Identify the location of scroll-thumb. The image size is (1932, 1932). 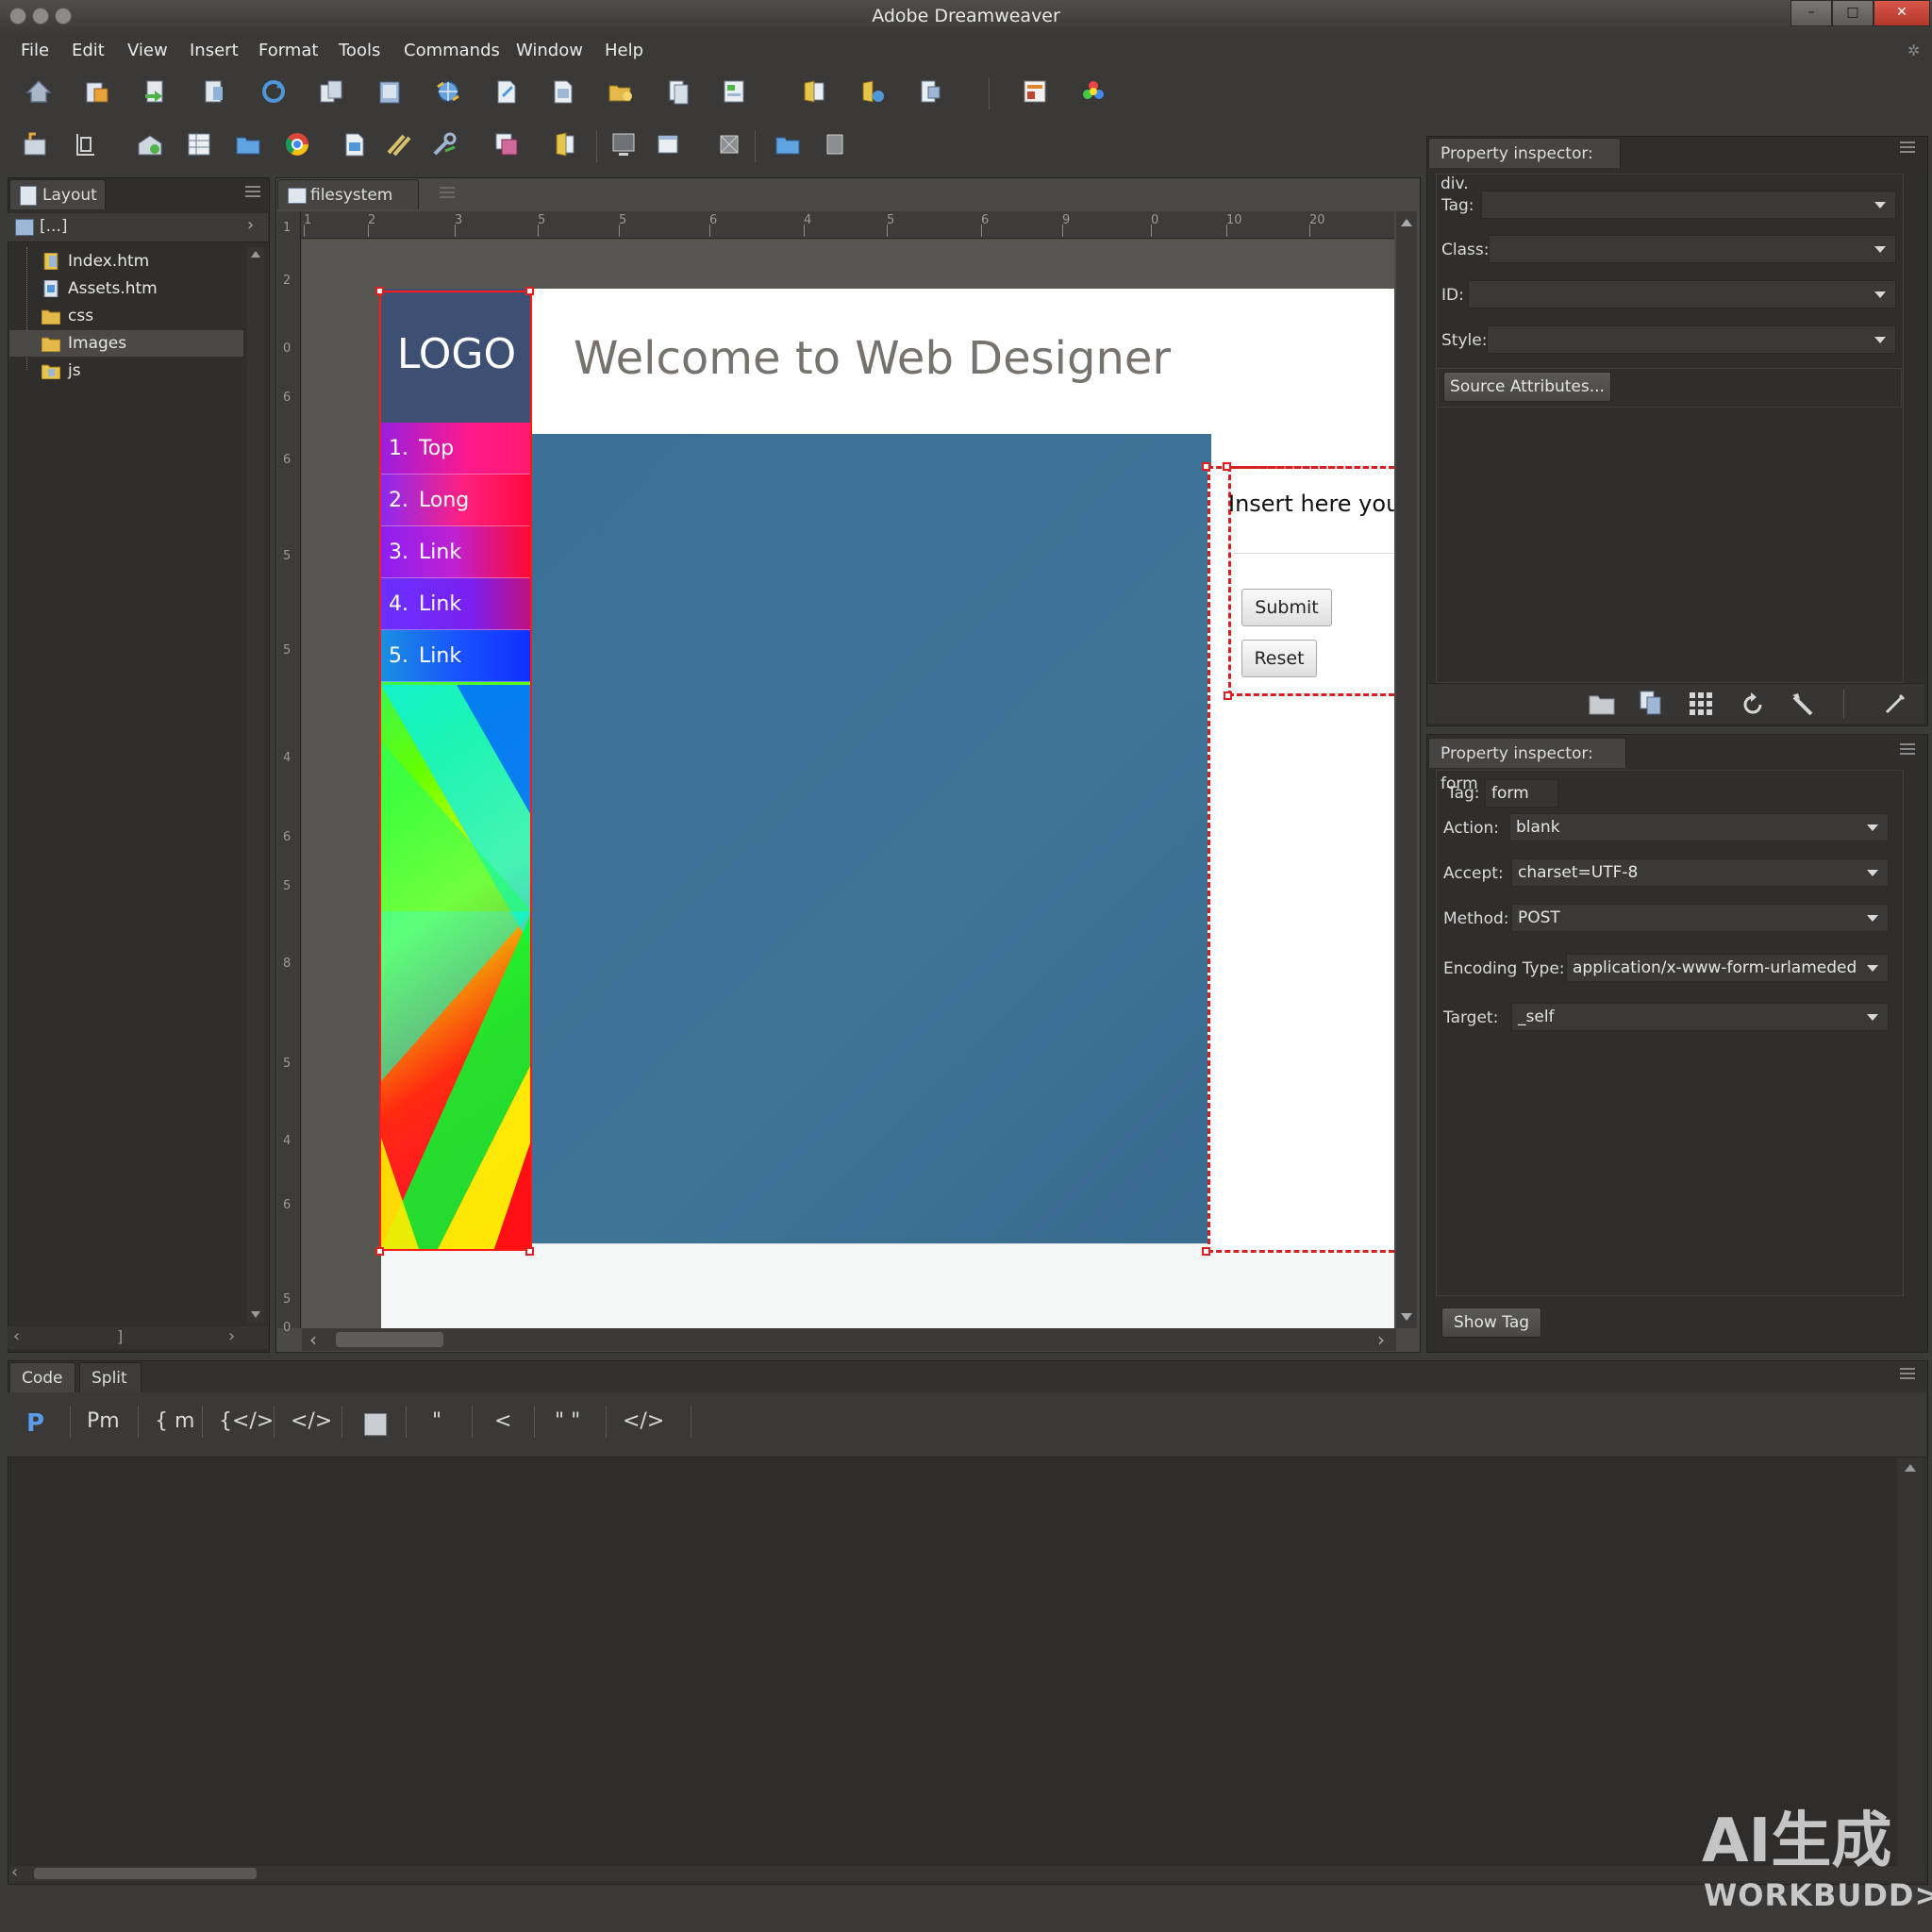
(390, 1339).